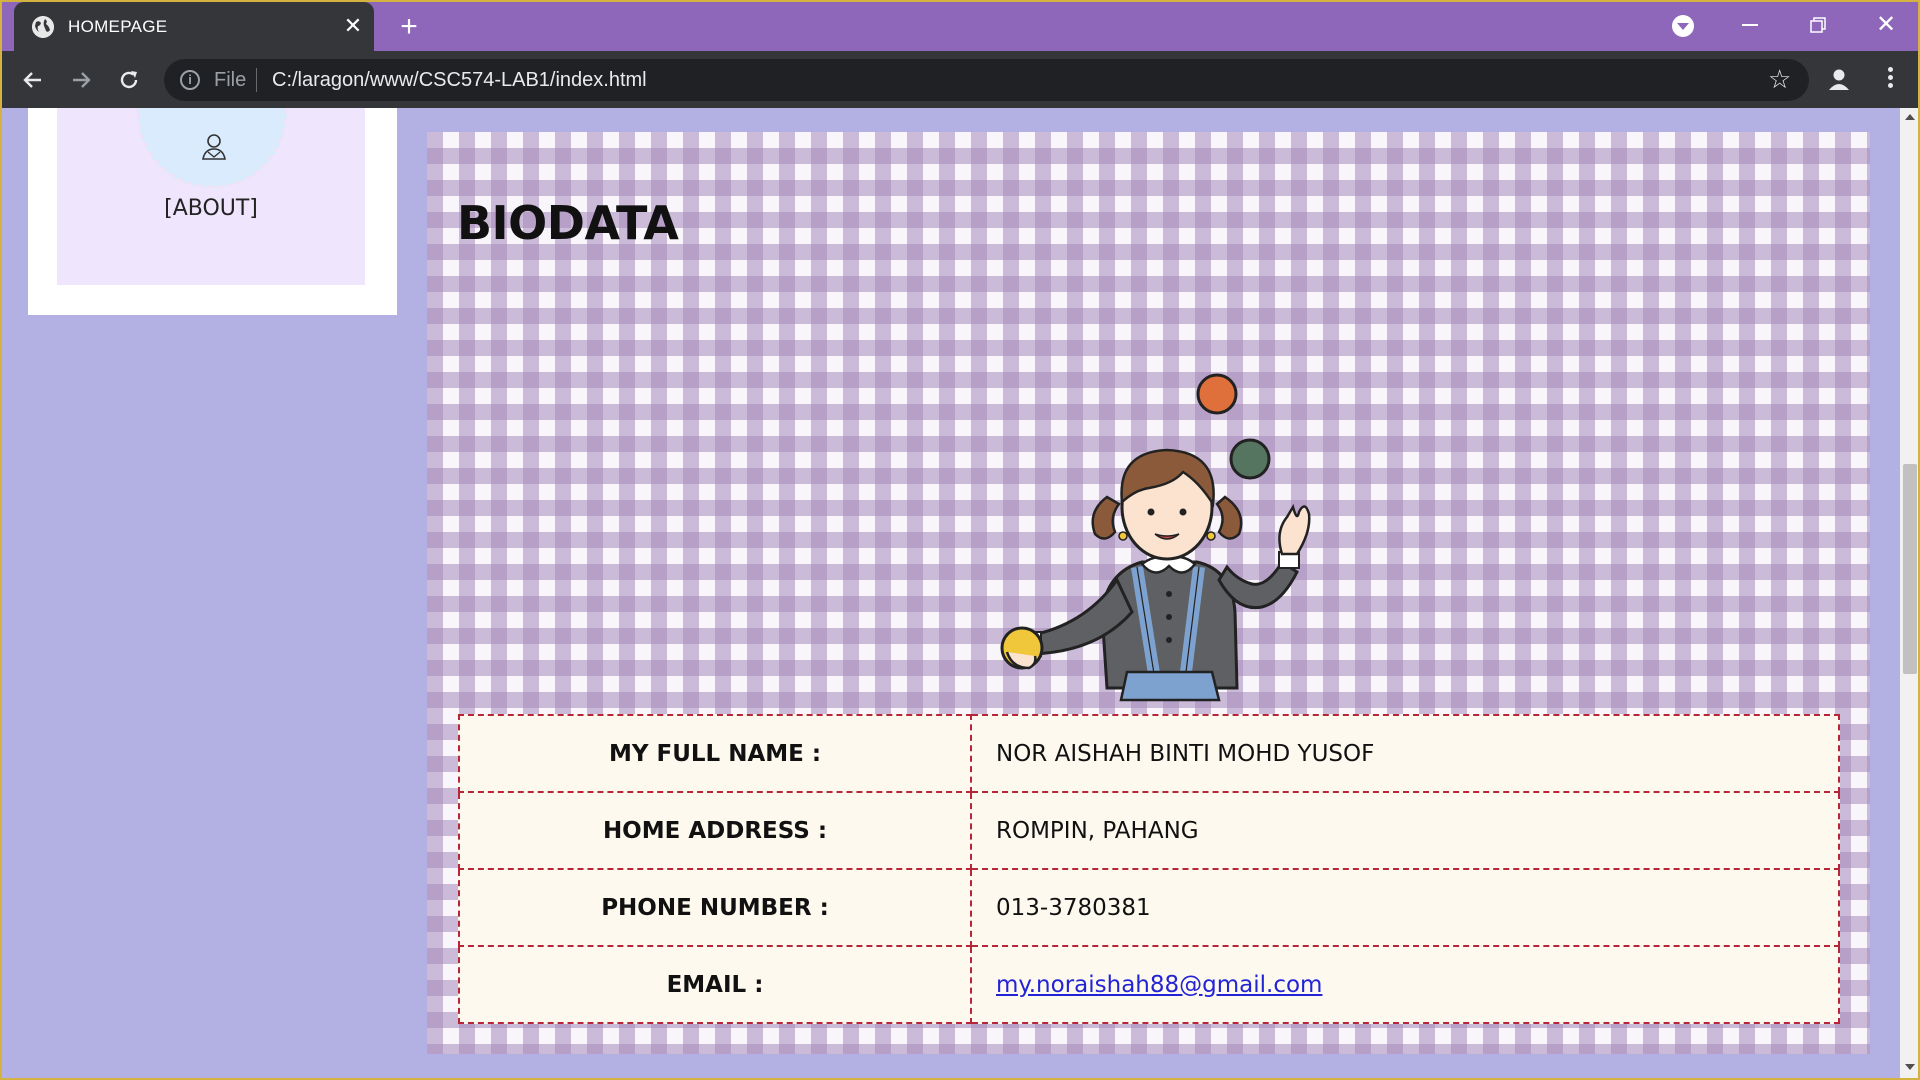 The height and width of the screenshot is (1080, 1920). What do you see at coordinates (81, 80) in the screenshot?
I see `forward-icon` at bounding box center [81, 80].